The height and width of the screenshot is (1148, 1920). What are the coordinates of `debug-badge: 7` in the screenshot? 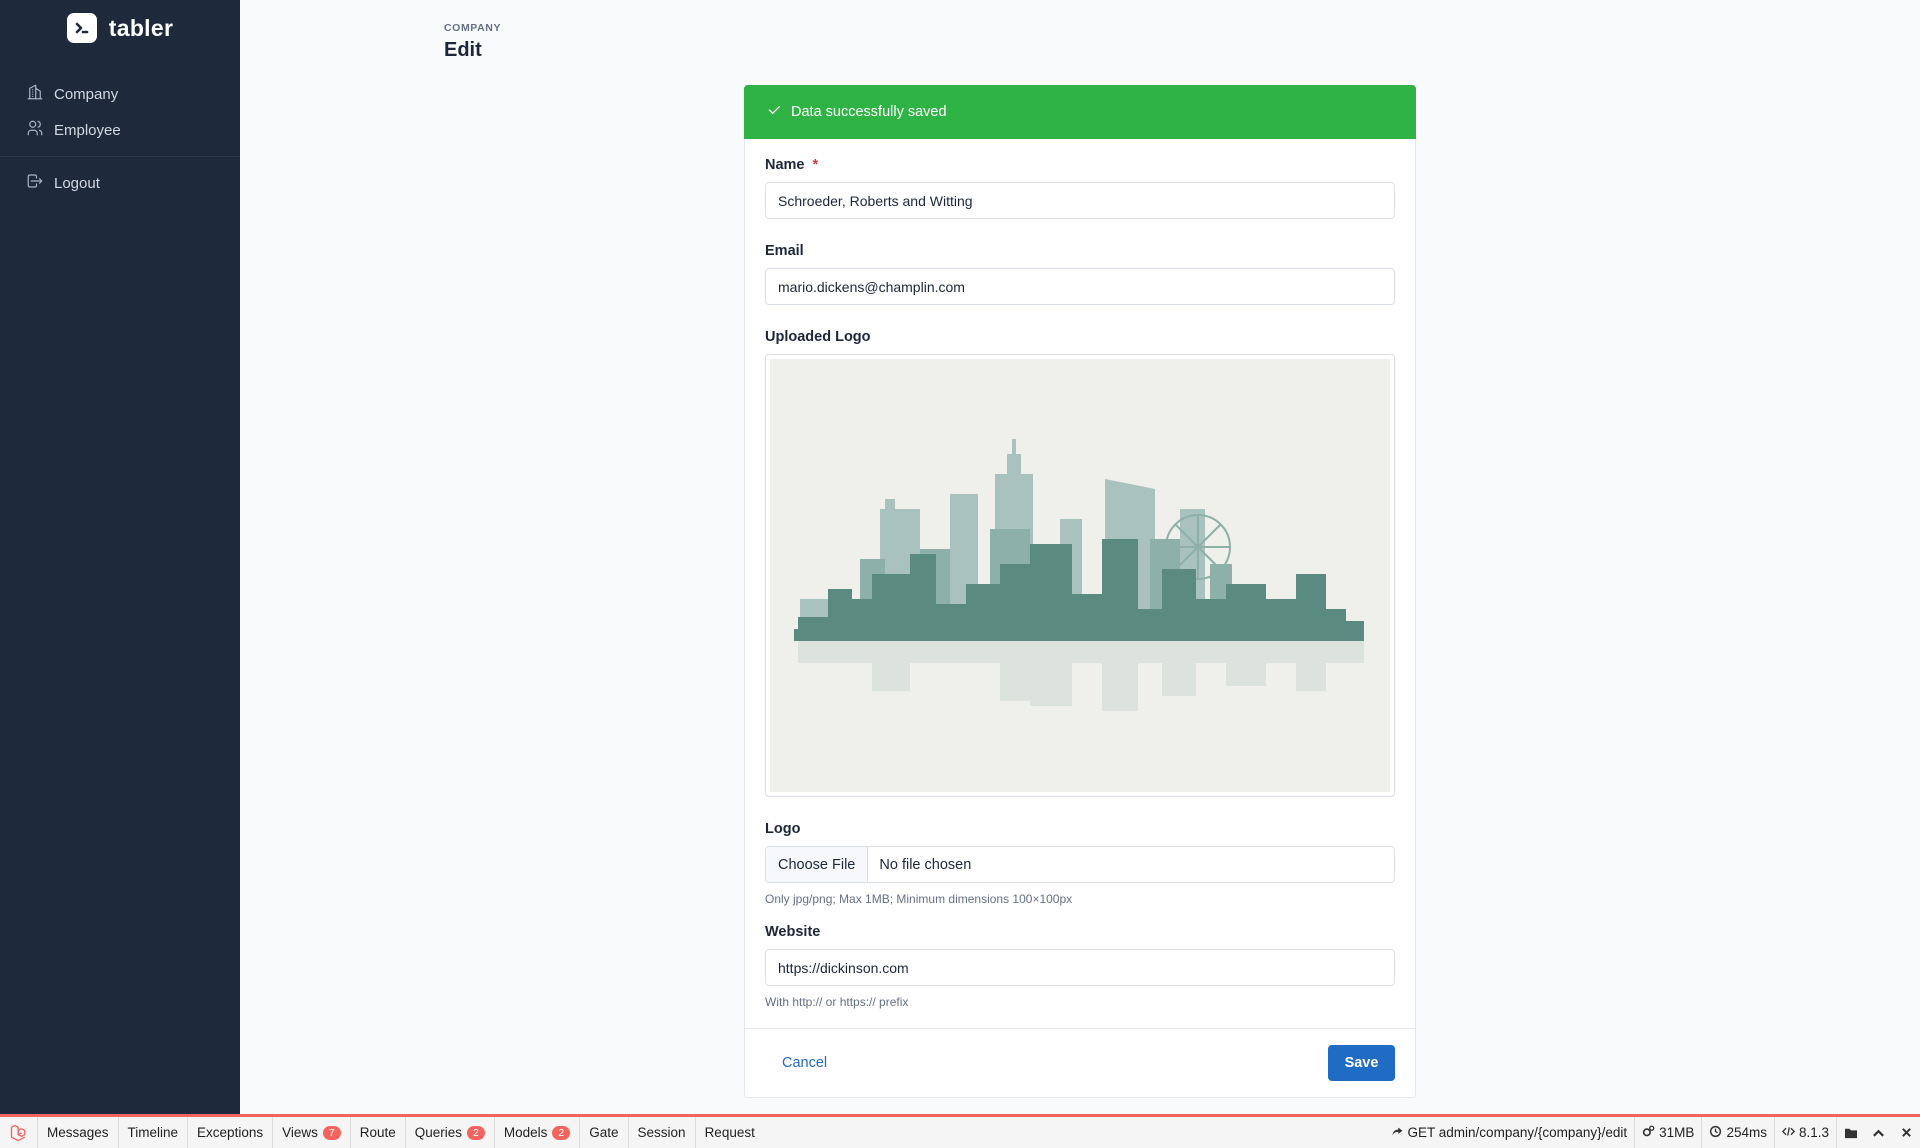 It's located at (331, 1132).